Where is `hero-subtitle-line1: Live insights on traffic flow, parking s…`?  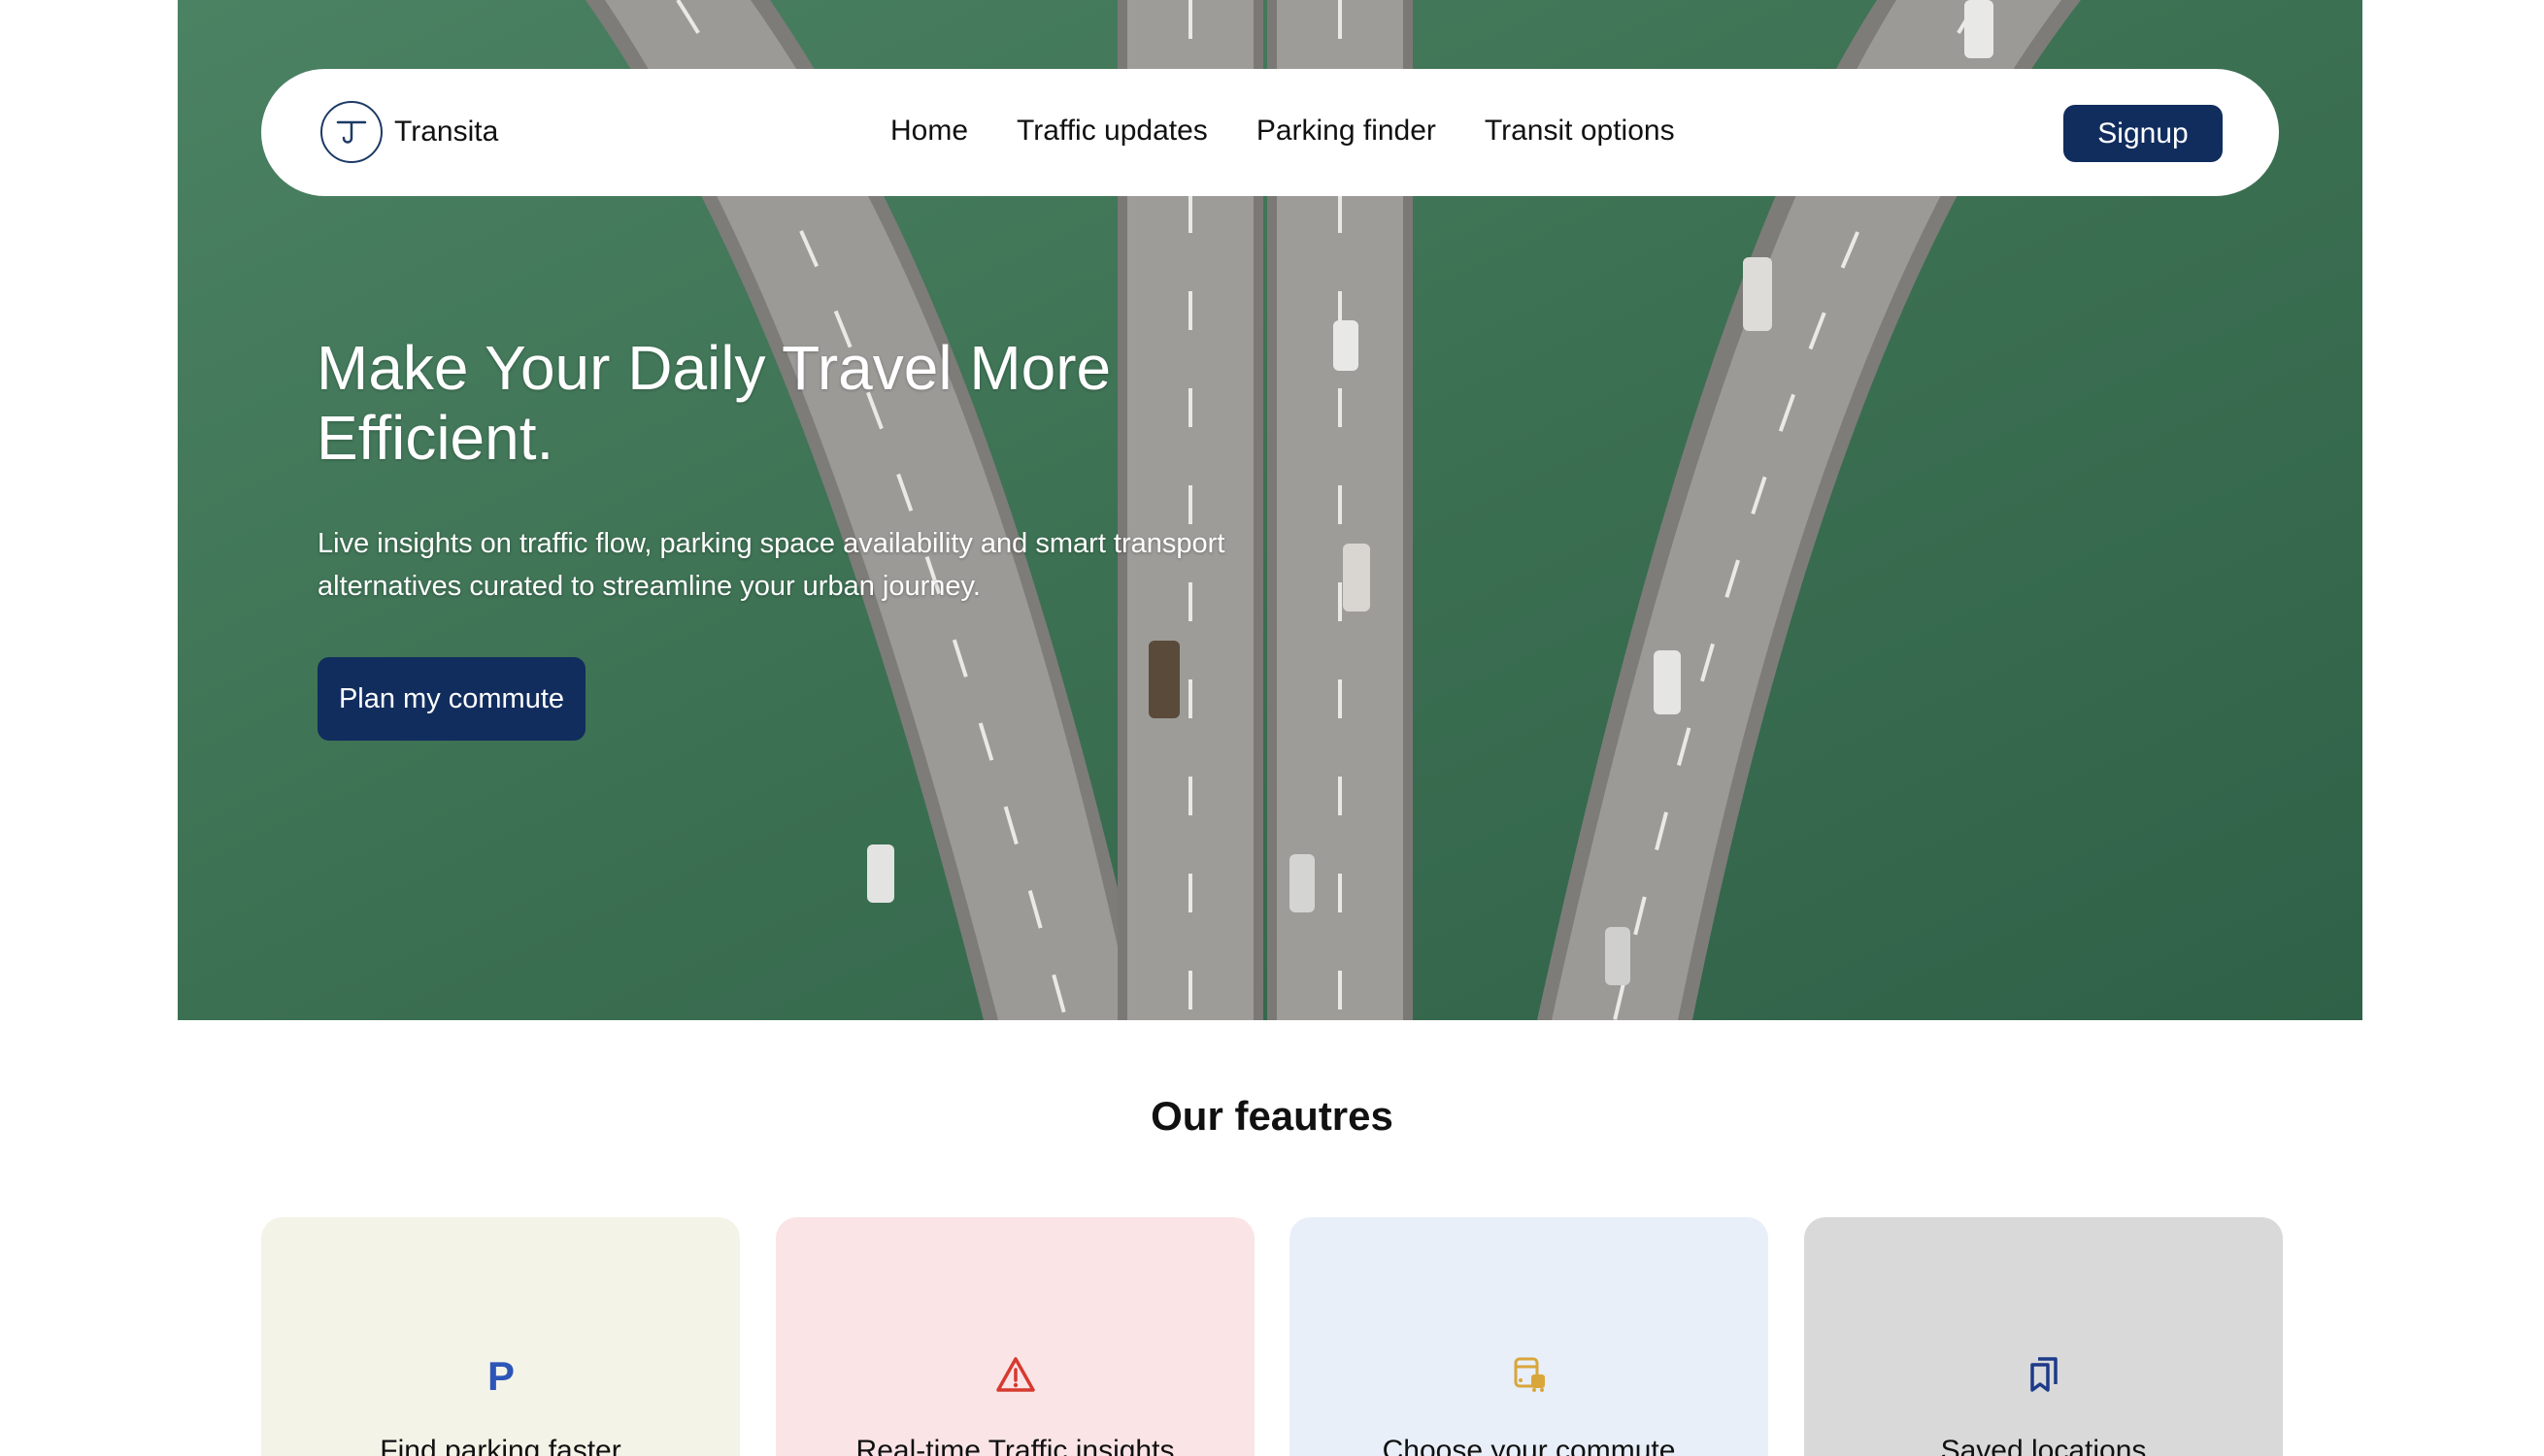
hero-subtitle-line1: Live insights on traffic flow, parking s… is located at coordinates (771, 543).